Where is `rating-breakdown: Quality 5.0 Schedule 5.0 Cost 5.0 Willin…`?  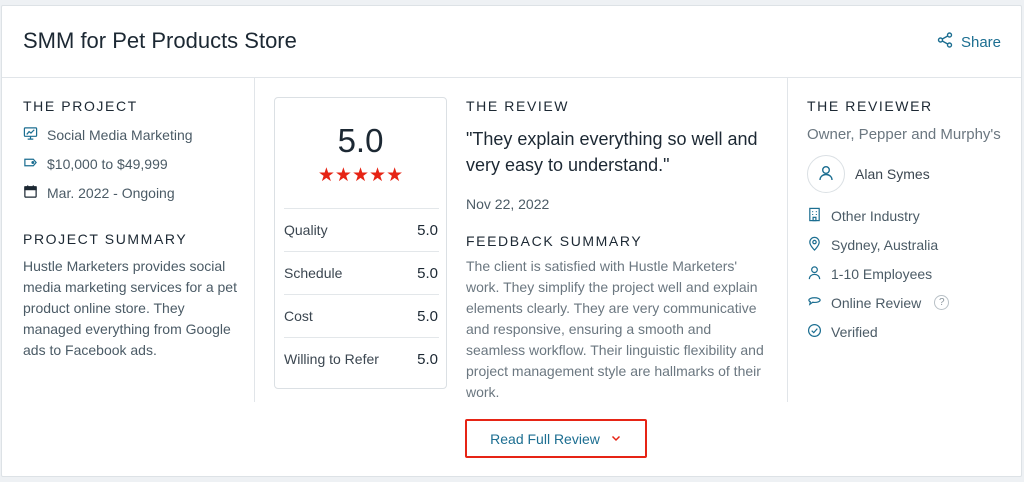
rating-breakdown: Quality 5.0 Schedule 5.0 Cost 5.0 Willin… is located at coordinates (361, 294).